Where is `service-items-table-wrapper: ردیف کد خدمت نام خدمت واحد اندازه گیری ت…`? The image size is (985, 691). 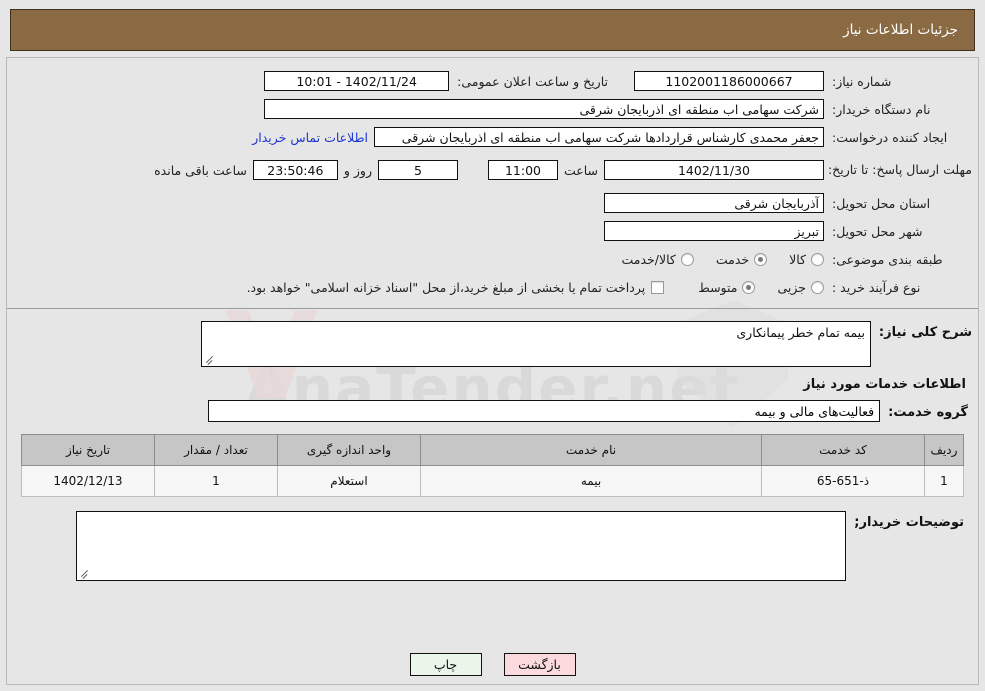 service-items-table-wrapper: ردیف کد خدمت نام خدمت واحد اندازه گیری ت… is located at coordinates (492, 465).